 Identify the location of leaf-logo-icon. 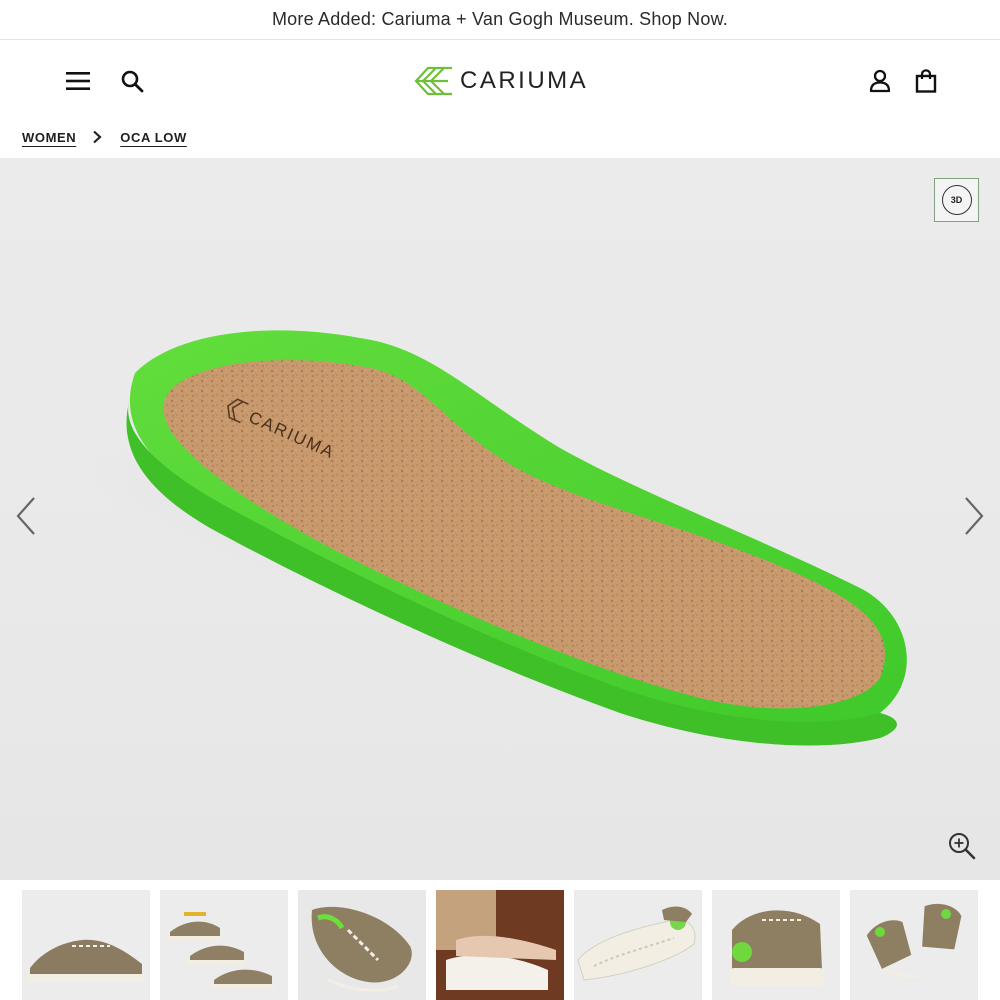
(433, 81).